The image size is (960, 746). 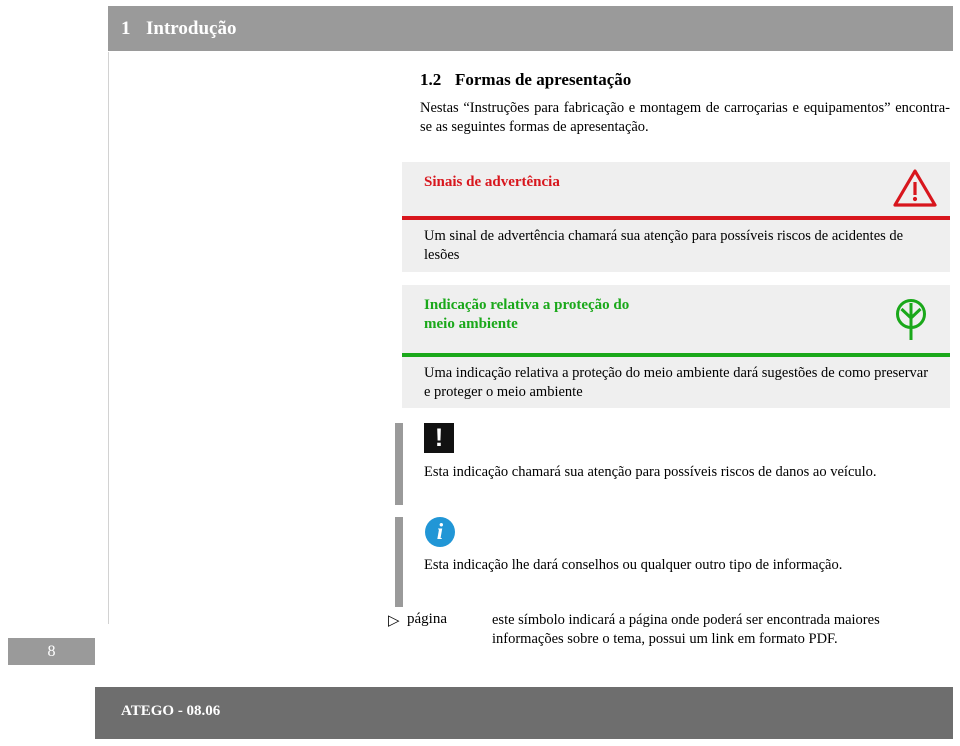 I want to click on footer-bar: ATEGO - 08.06, so click(x=524, y=713).